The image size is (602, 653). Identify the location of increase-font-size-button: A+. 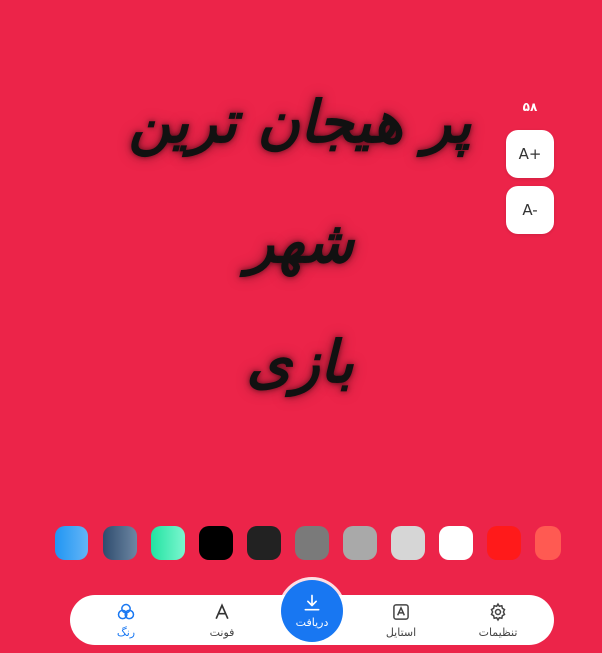
(530, 154).